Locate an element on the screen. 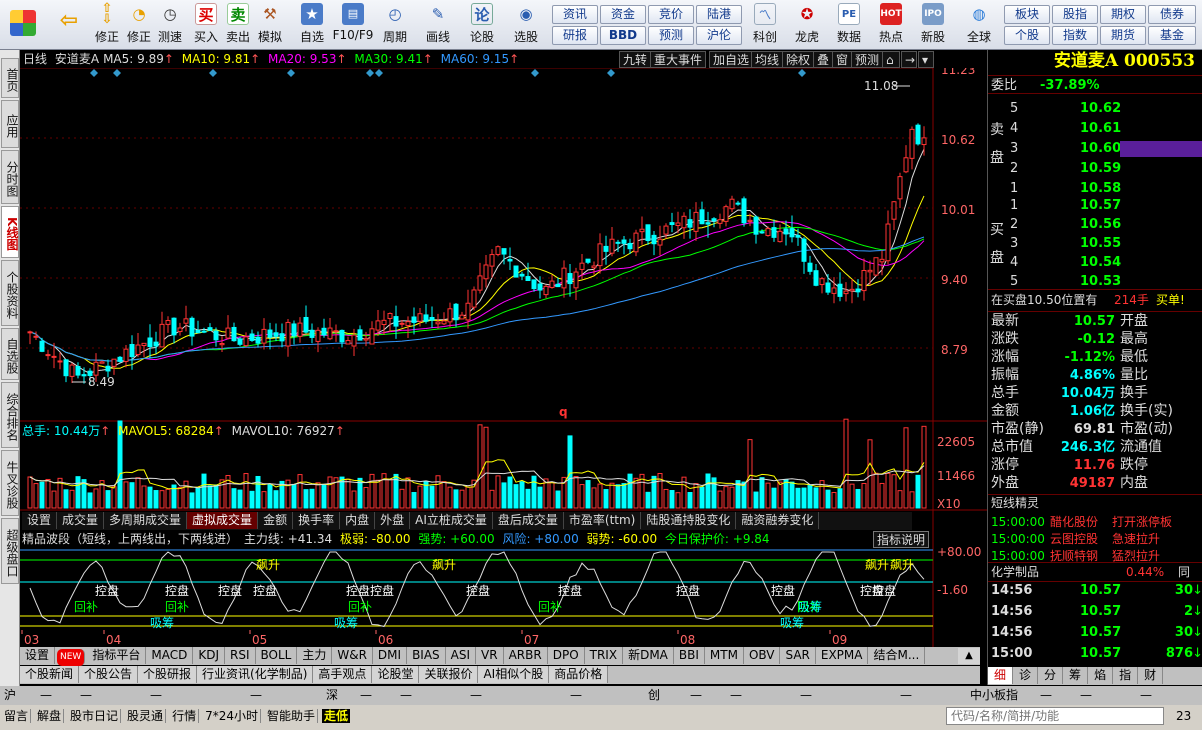 The height and width of the screenshot is (730, 1202). tab-pe: 市盈率(ttm) is located at coordinates (603, 520).